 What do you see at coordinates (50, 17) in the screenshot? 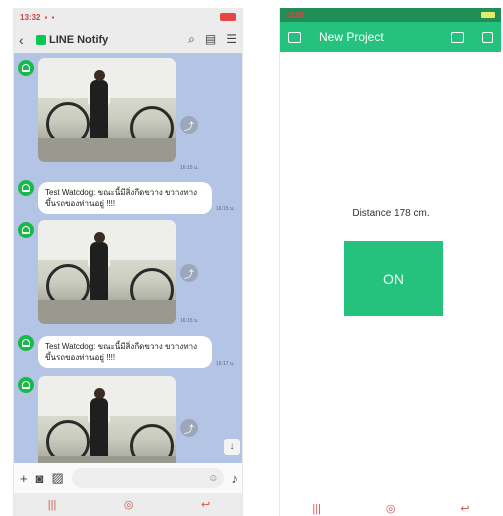
I see `status-icons: ▪ ▪` at bounding box center [50, 17].